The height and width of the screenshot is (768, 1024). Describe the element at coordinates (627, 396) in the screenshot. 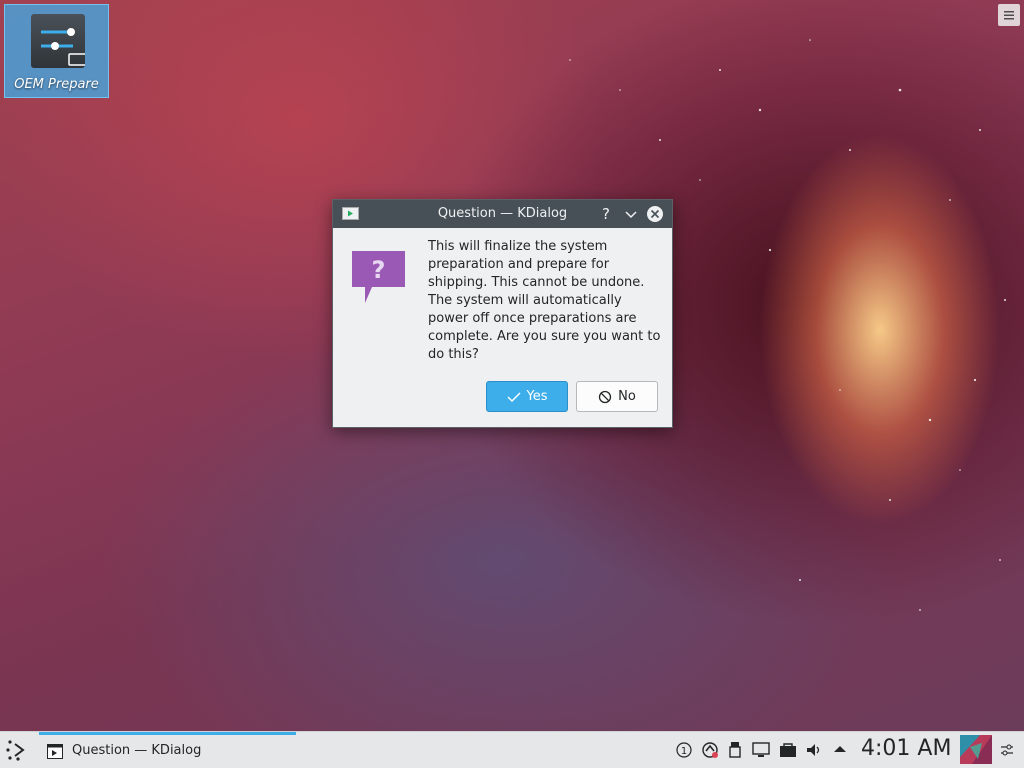

I see `no-button-label: No` at that location.